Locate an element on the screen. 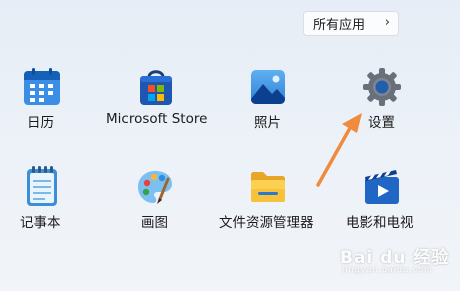  watermark-subtext: jingyan.baidu.com is located at coordinates (387, 269).